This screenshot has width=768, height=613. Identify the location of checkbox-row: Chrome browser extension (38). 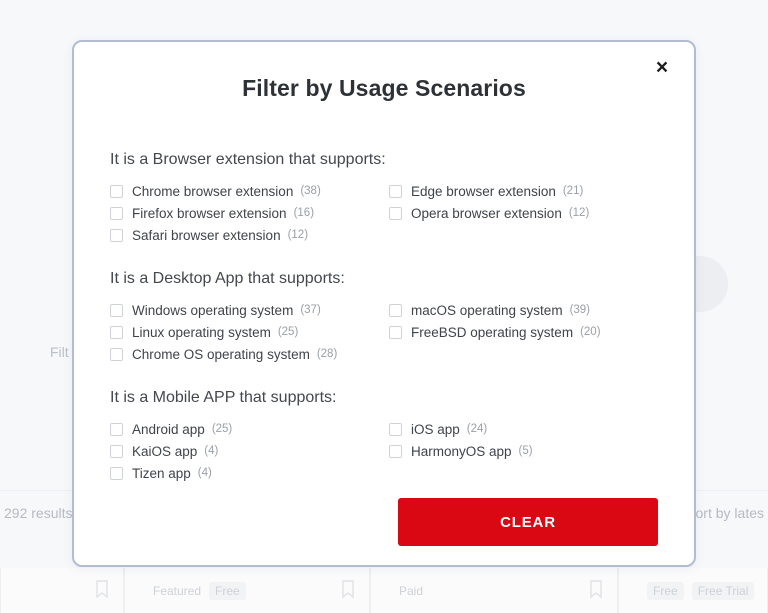
(249, 191).